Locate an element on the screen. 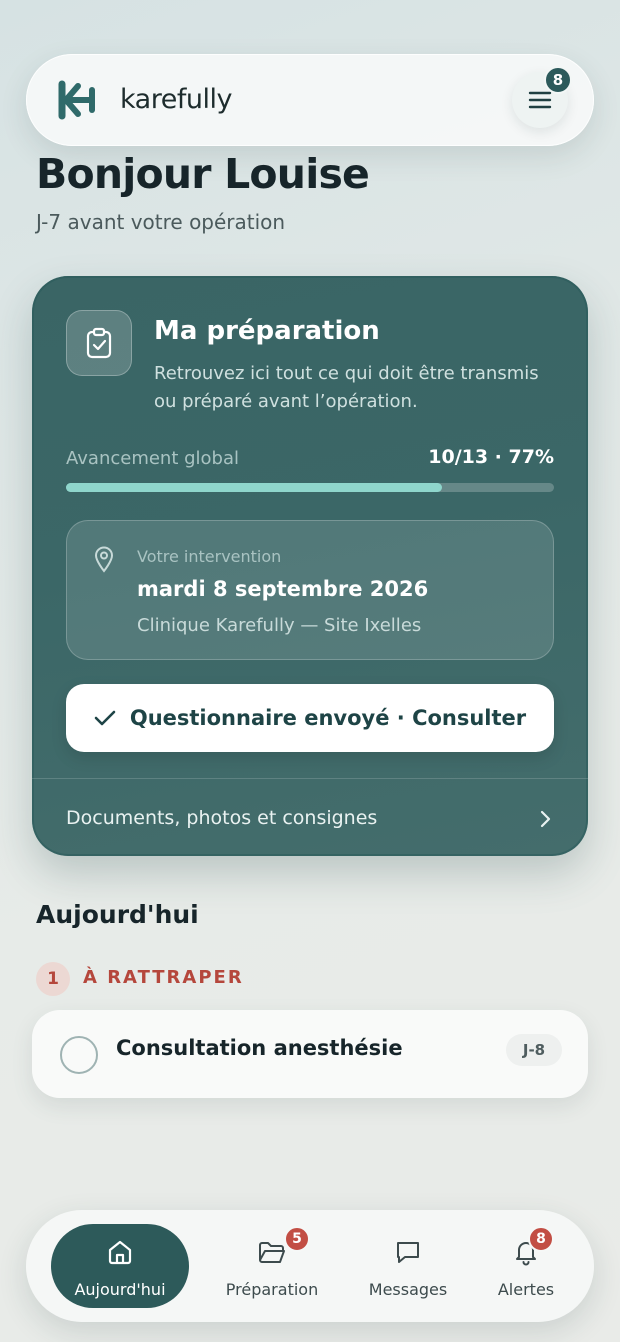 The width and height of the screenshot is (620, 1342). page-subtitle: J-7 avant votre opération is located at coordinates (161, 222).